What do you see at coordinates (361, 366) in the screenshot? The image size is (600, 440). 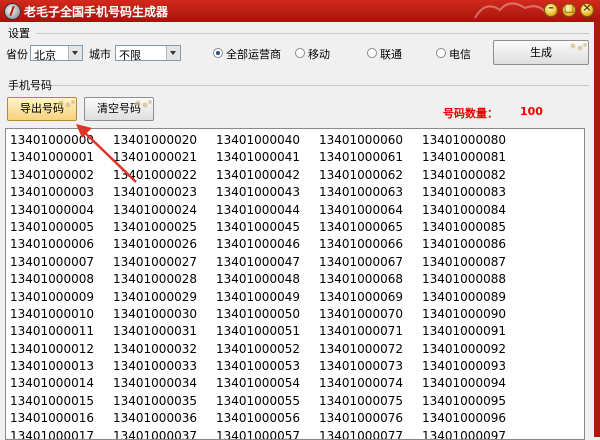 I see `list-item: 13401000073` at bounding box center [361, 366].